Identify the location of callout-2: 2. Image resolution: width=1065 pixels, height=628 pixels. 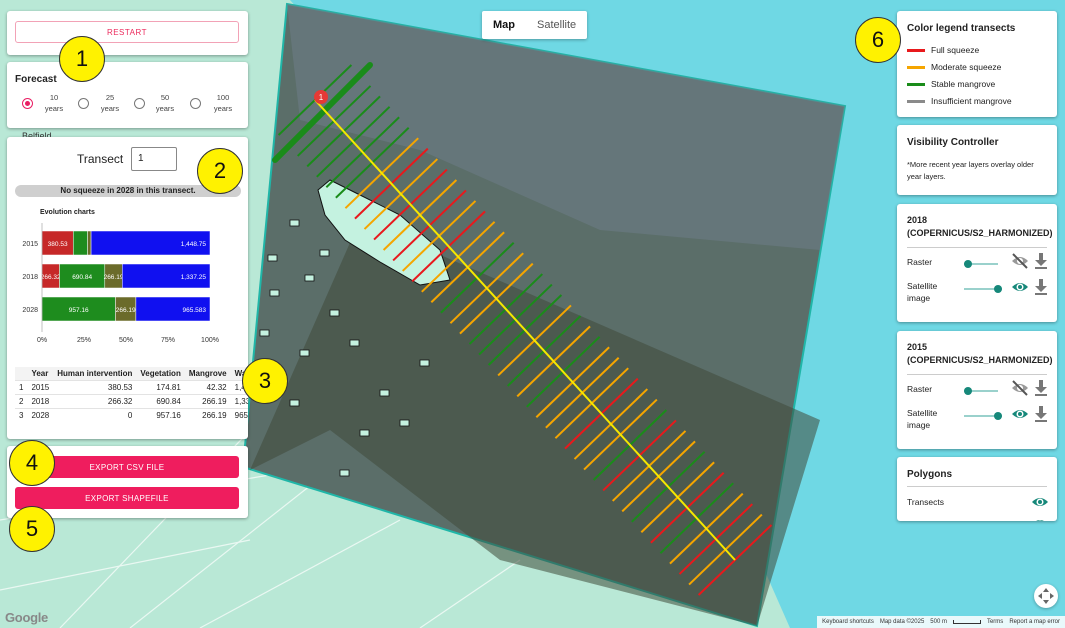
(220, 171).